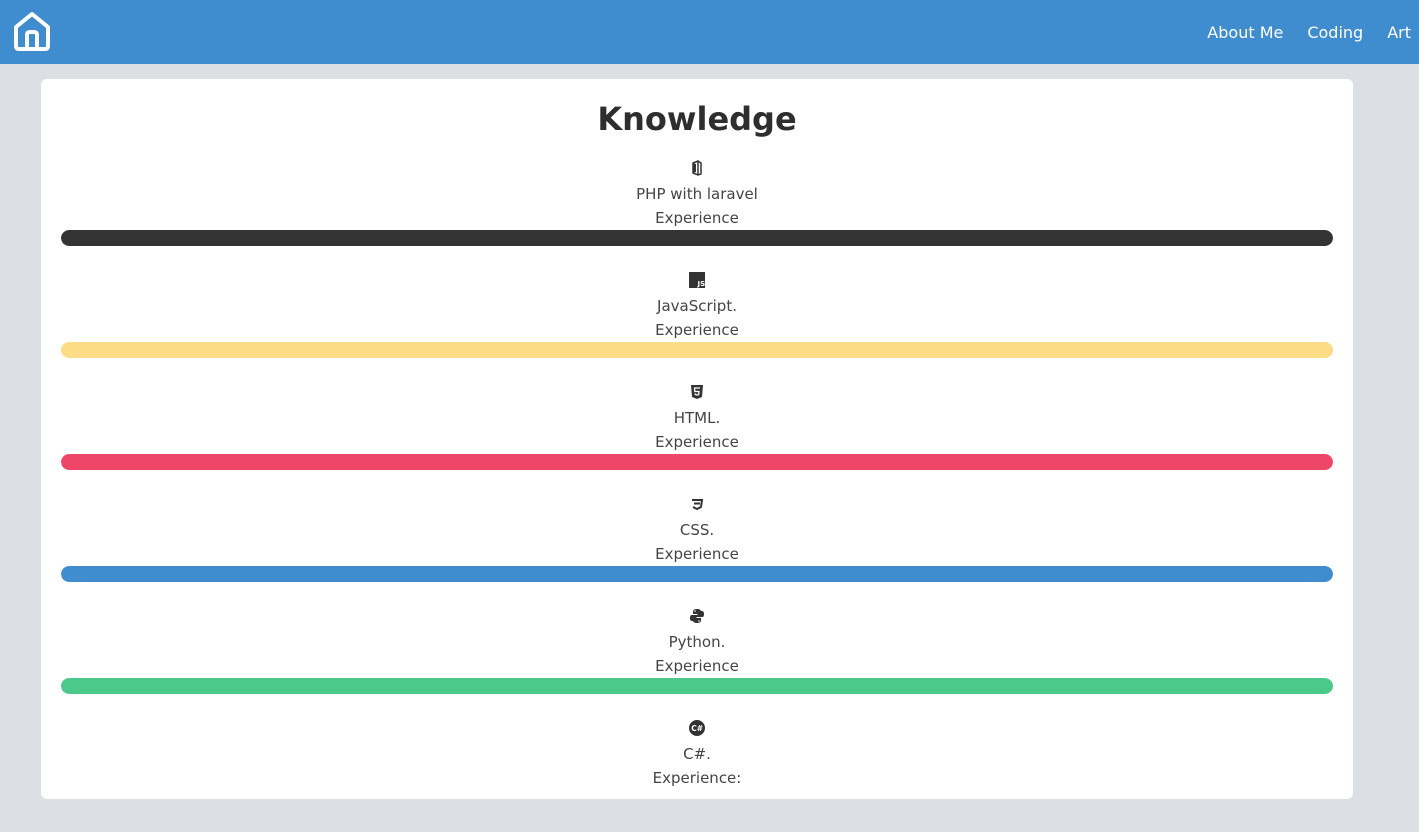  I want to click on css3-icon, so click(698, 505).